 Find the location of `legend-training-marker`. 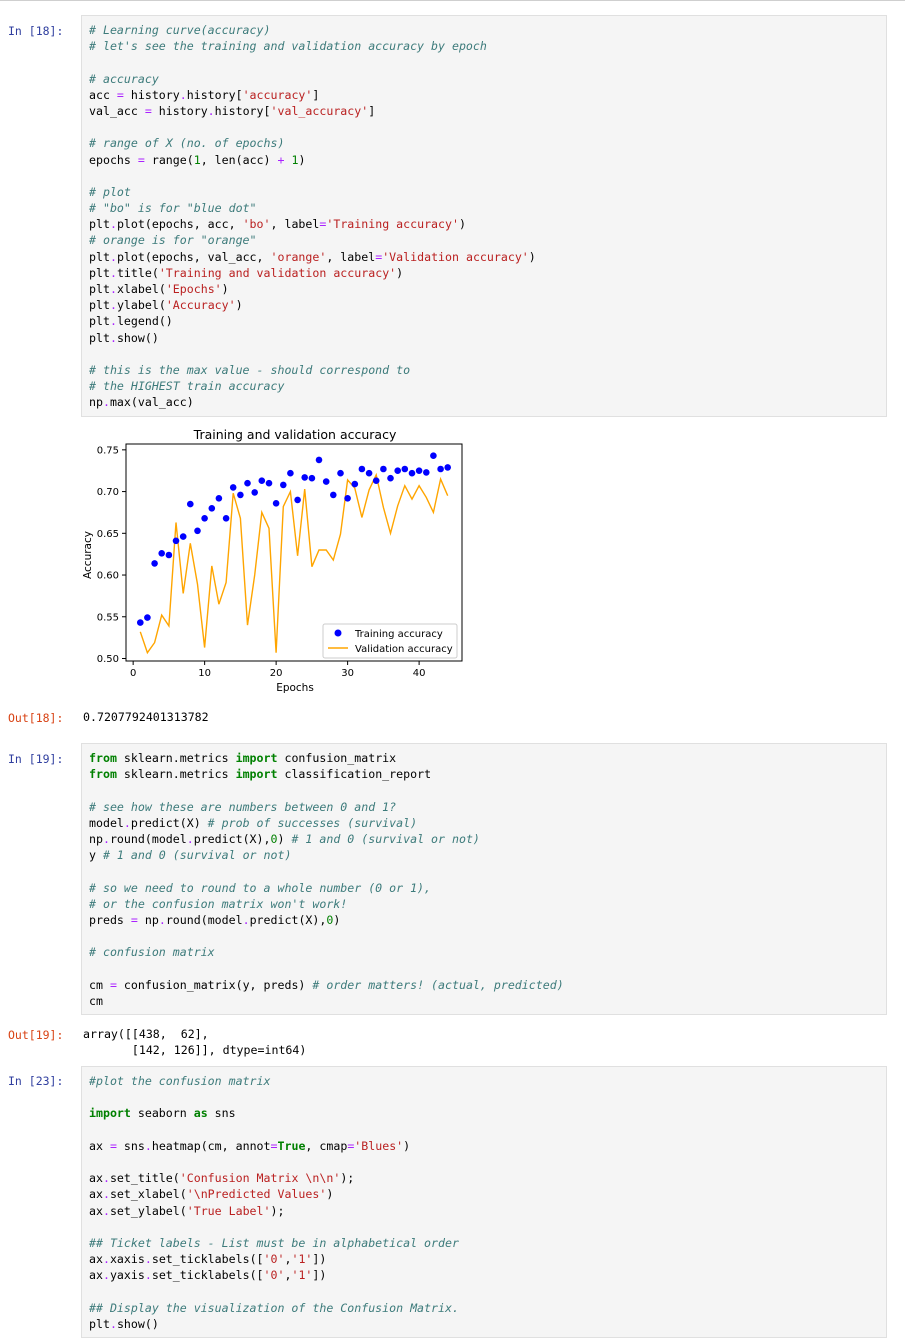

legend-training-marker is located at coordinates (338, 633).